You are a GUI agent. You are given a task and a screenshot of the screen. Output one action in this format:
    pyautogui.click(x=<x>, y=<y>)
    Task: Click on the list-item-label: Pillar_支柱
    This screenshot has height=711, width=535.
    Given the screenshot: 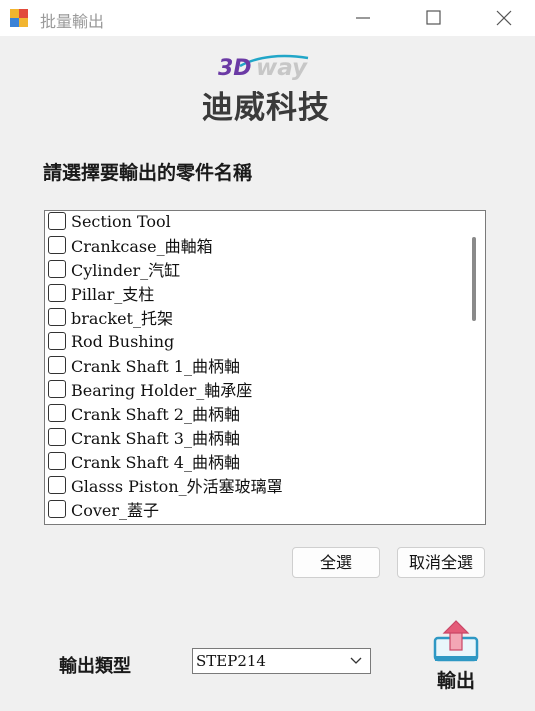 What is the action you would take?
    pyautogui.click(x=113, y=294)
    